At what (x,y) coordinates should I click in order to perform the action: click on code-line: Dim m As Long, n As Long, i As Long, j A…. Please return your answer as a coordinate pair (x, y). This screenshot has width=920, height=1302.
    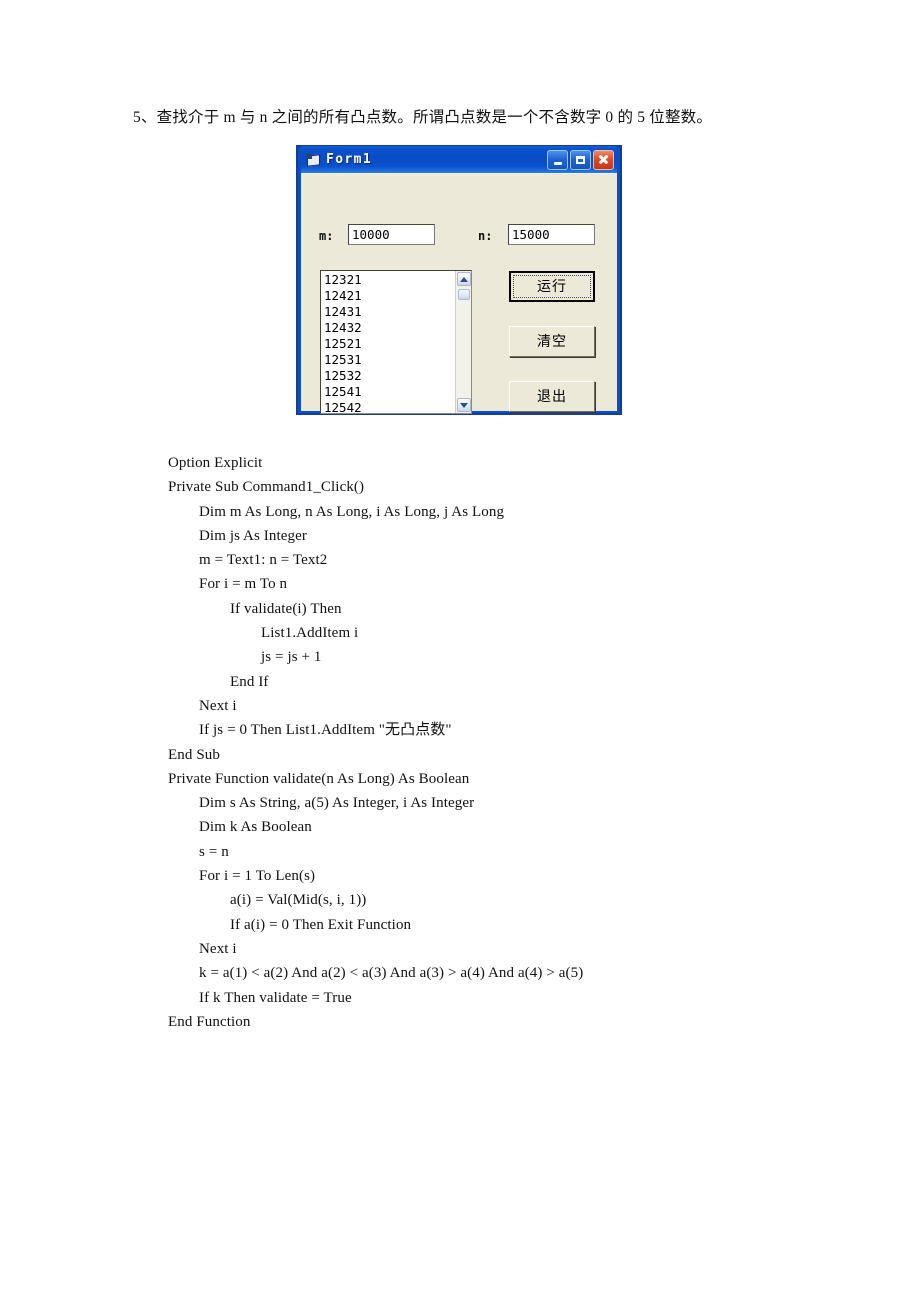
    Looking at the image, I should click on (352, 511).